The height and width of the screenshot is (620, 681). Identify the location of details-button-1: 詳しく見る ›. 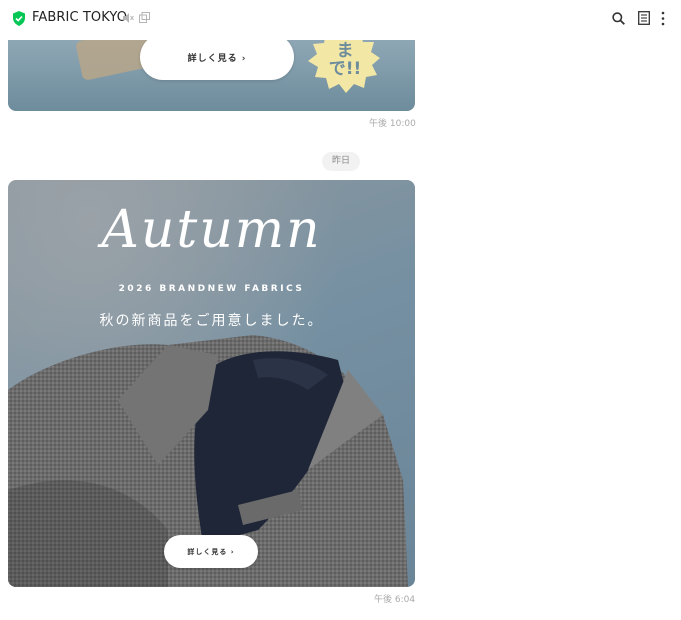
(217, 60).